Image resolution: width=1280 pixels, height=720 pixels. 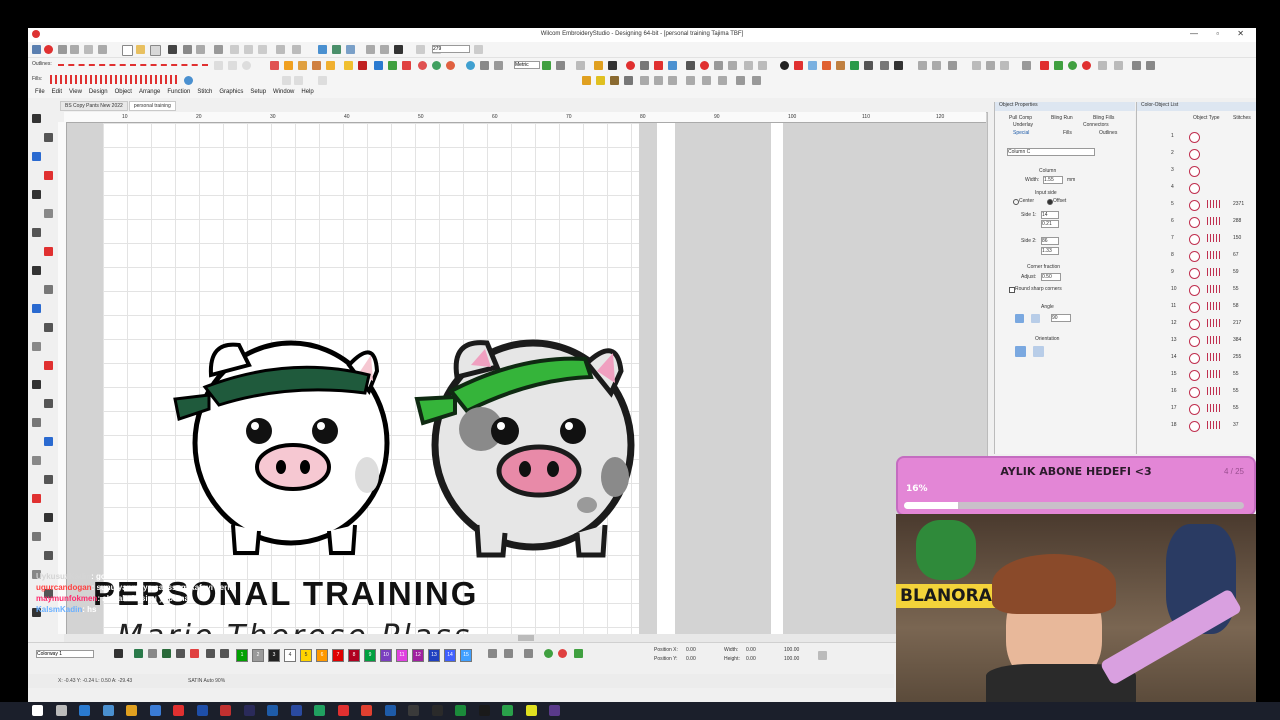 What do you see at coordinates (691, 650) in the screenshot?
I see `position-x-field: 0.00` at bounding box center [691, 650].